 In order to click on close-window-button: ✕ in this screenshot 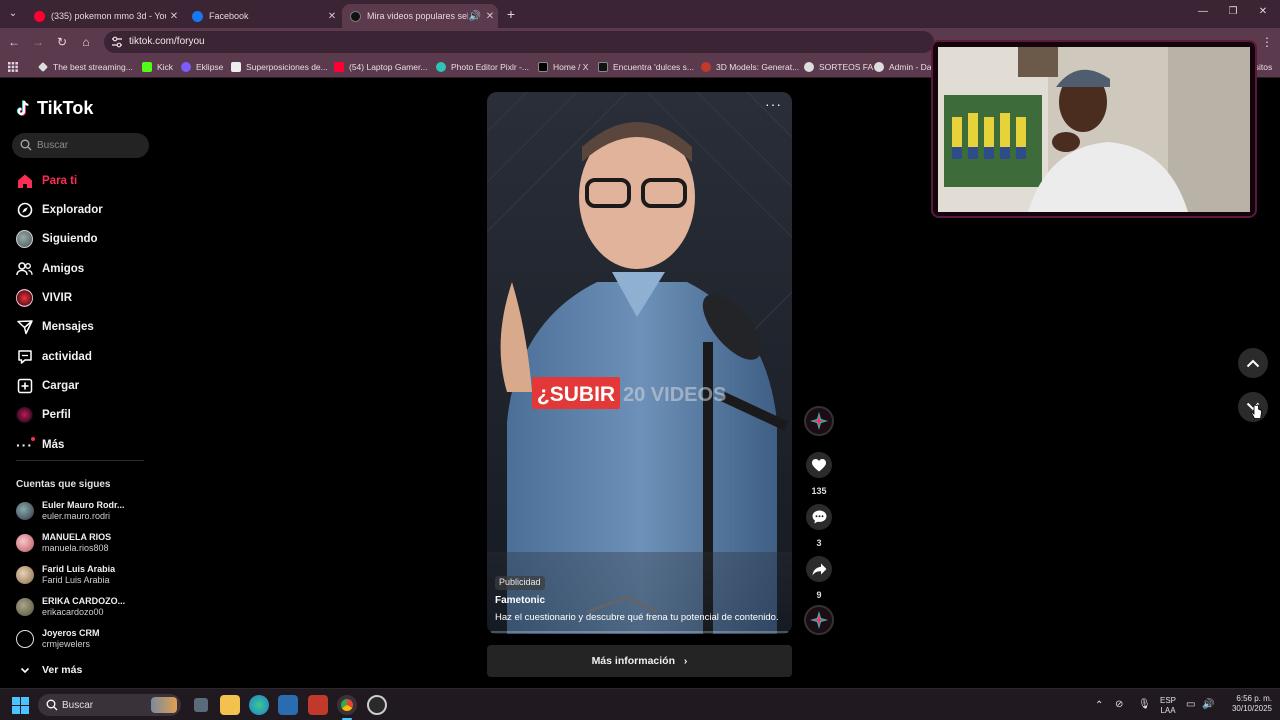, I will do `click(1263, 14)`.